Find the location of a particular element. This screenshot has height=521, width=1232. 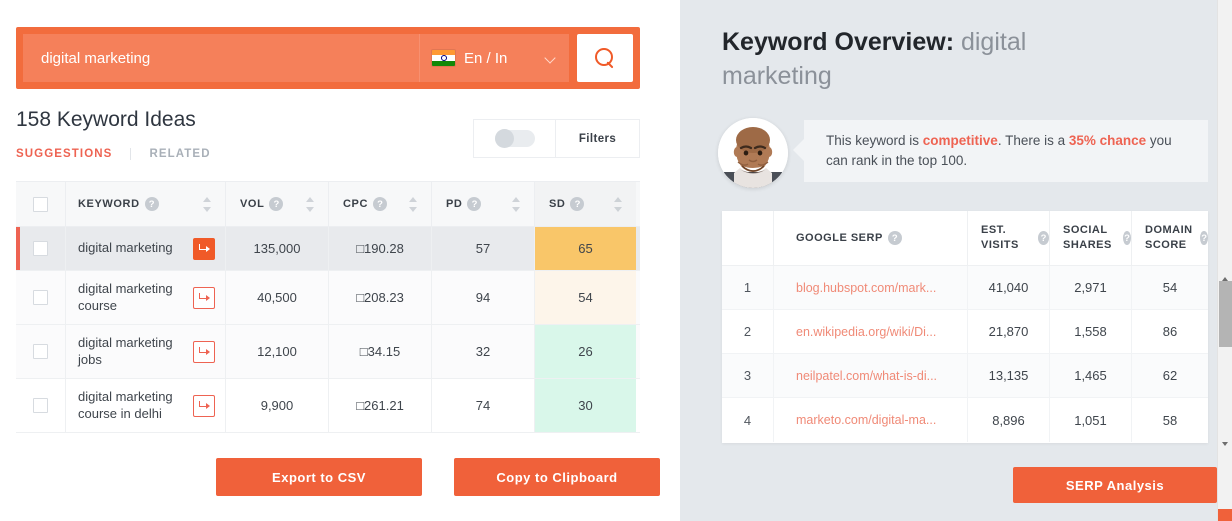

help-icon-cpc: ? is located at coordinates (380, 204).